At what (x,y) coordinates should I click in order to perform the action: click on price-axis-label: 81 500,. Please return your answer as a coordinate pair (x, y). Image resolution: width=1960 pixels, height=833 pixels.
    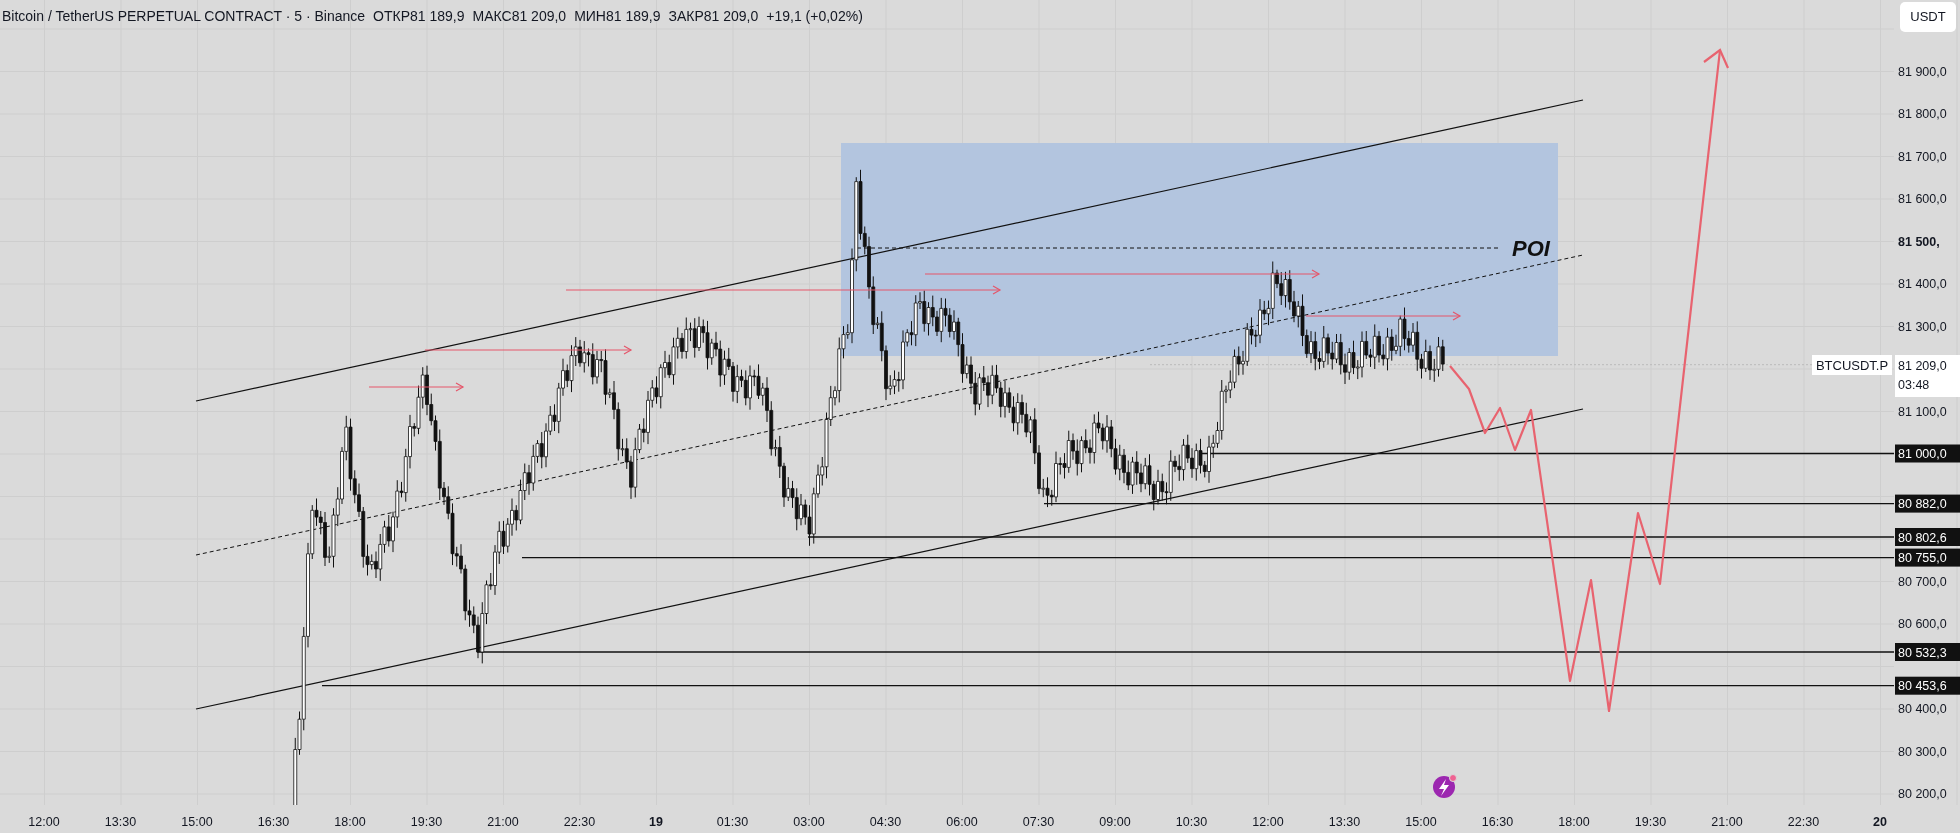
    Looking at the image, I should click on (1919, 241).